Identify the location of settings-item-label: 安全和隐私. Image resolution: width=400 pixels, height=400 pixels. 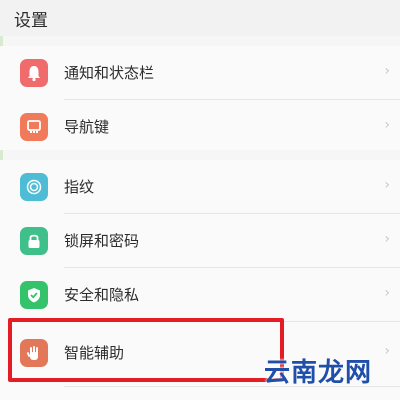
(102, 295).